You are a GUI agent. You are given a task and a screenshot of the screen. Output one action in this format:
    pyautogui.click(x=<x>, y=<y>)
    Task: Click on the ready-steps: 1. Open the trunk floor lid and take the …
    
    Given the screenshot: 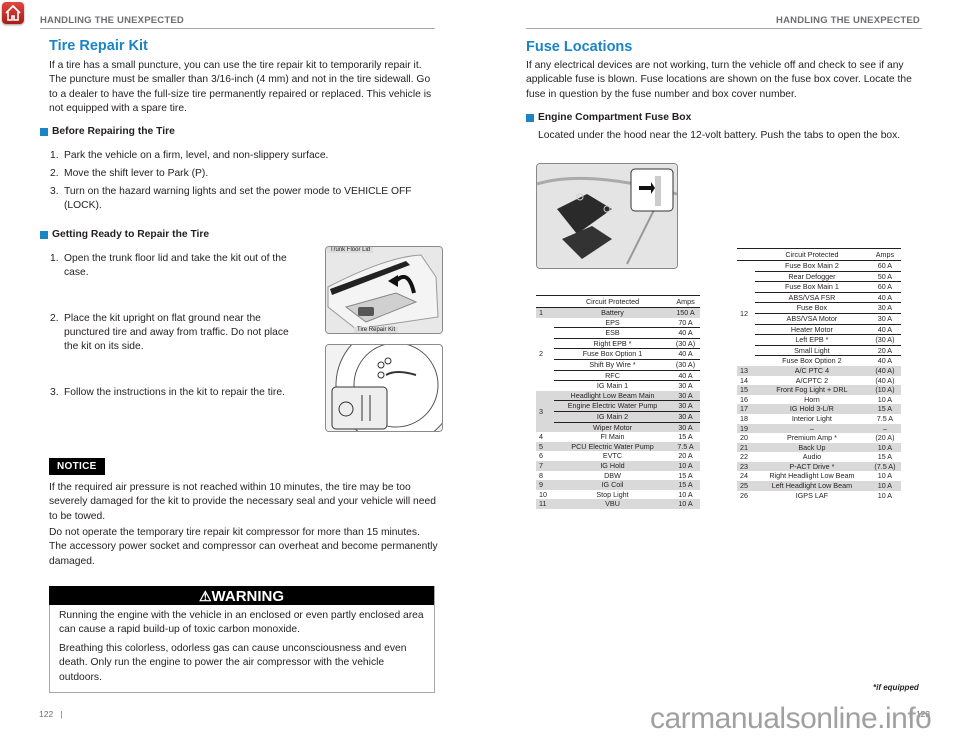 What is the action you would take?
    pyautogui.click(x=175, y=326)
    